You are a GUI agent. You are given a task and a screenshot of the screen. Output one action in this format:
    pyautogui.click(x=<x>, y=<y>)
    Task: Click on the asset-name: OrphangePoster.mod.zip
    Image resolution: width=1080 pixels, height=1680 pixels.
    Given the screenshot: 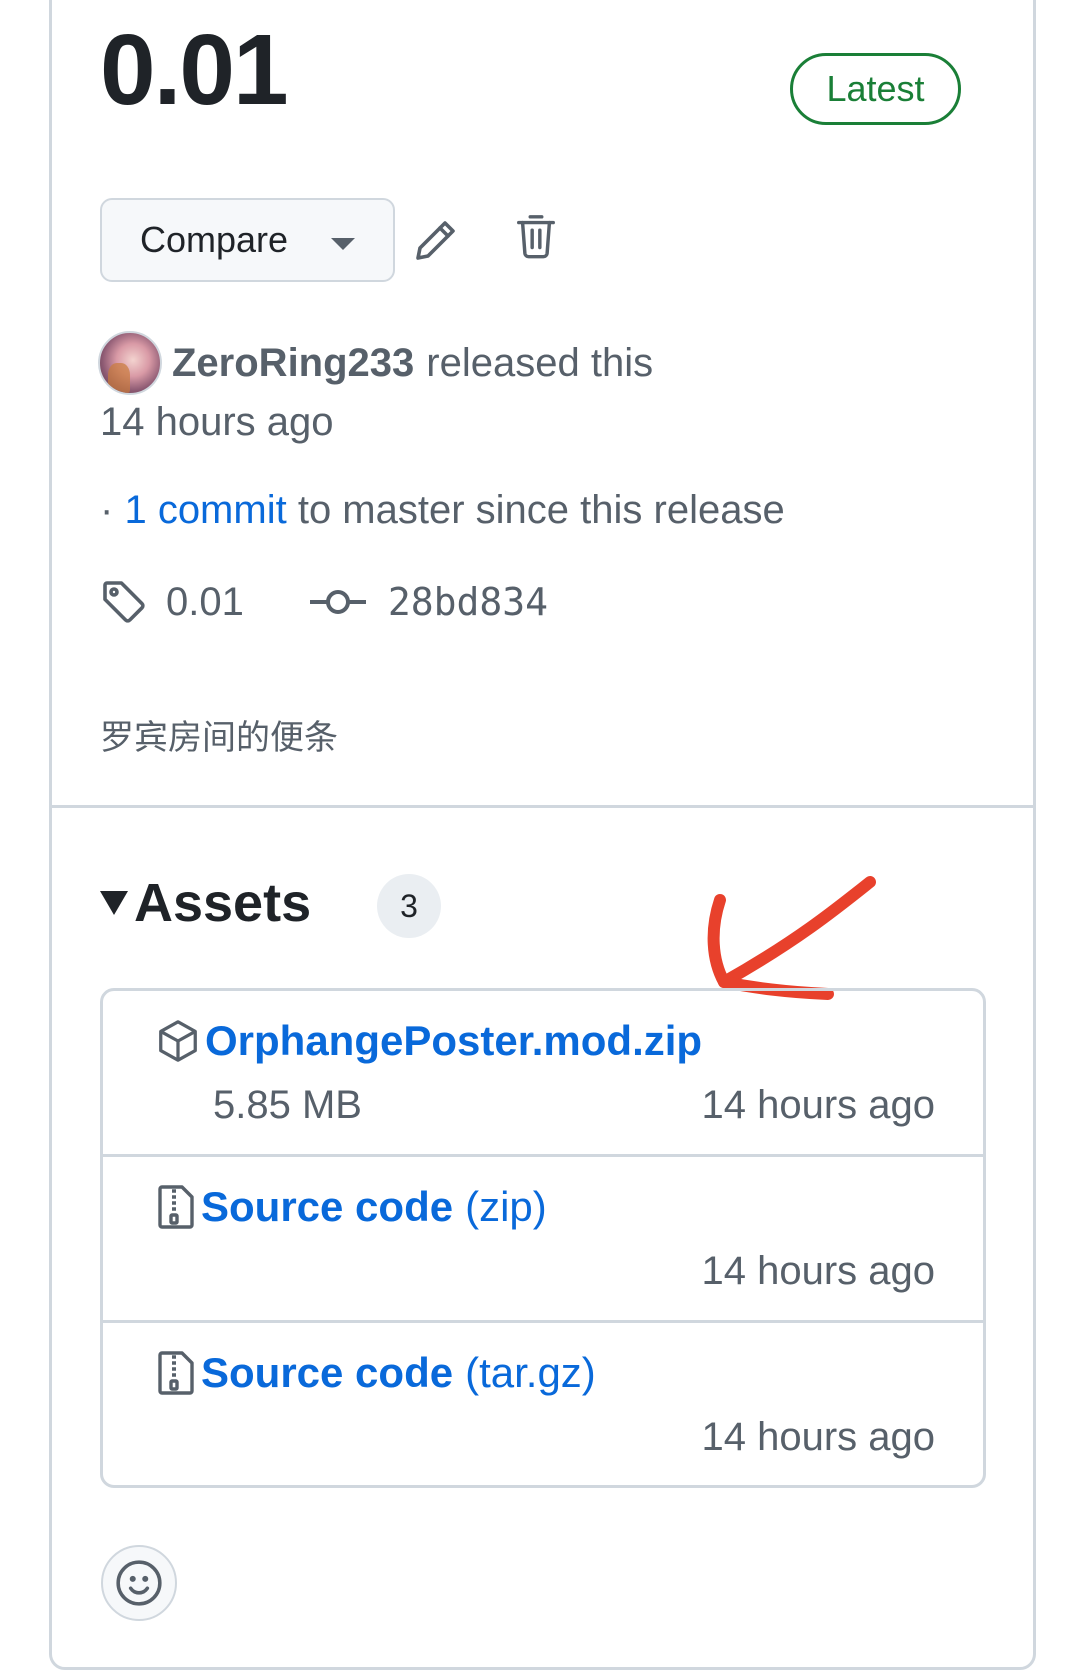 What is the action you would take?
    pyautogui.click(x=454, y=1040)
    